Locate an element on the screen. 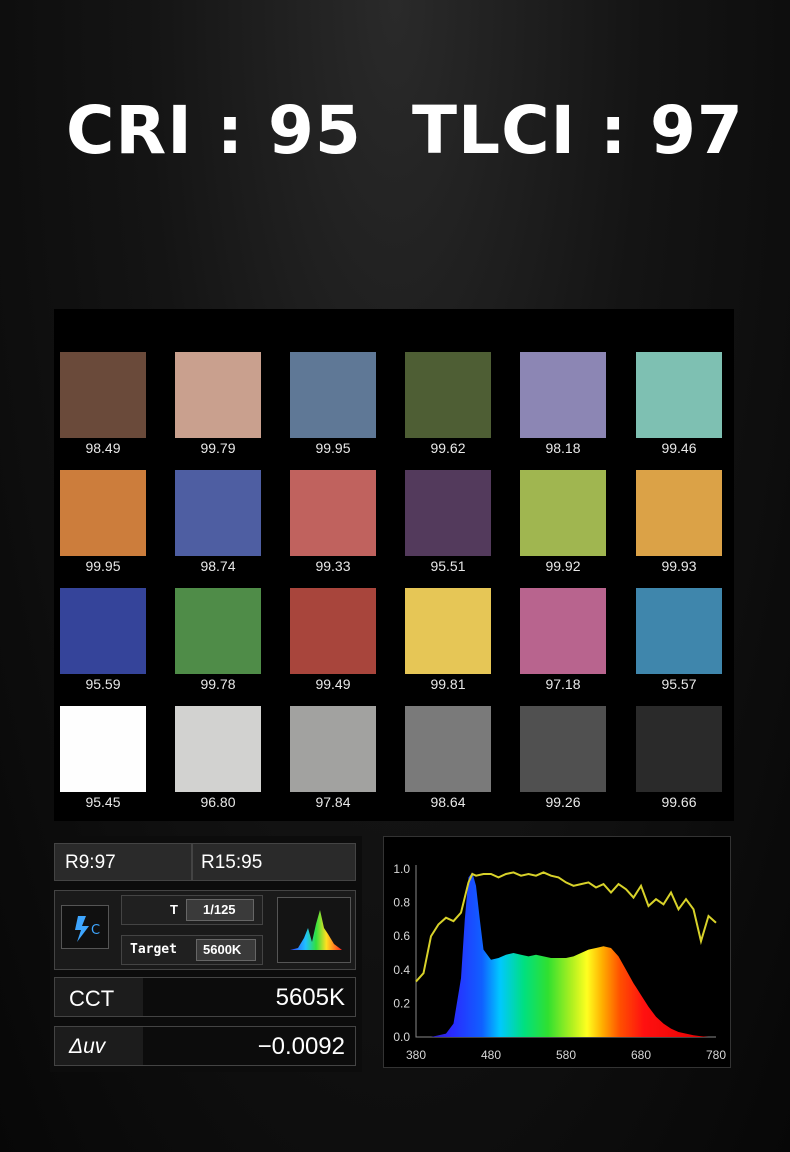  flash-c-icon: C is located at coordinates (85, 927).